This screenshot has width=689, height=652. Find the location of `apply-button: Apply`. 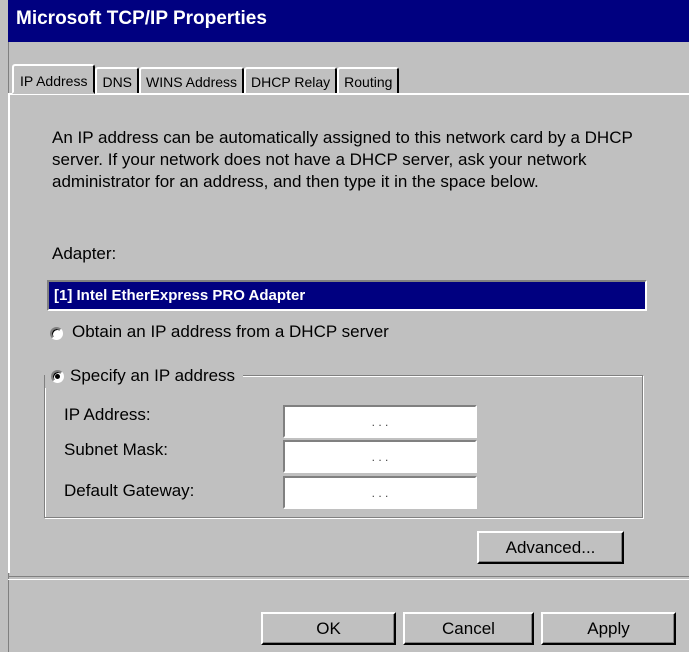

apply-button: Apply is located at coordinates (608, 628).